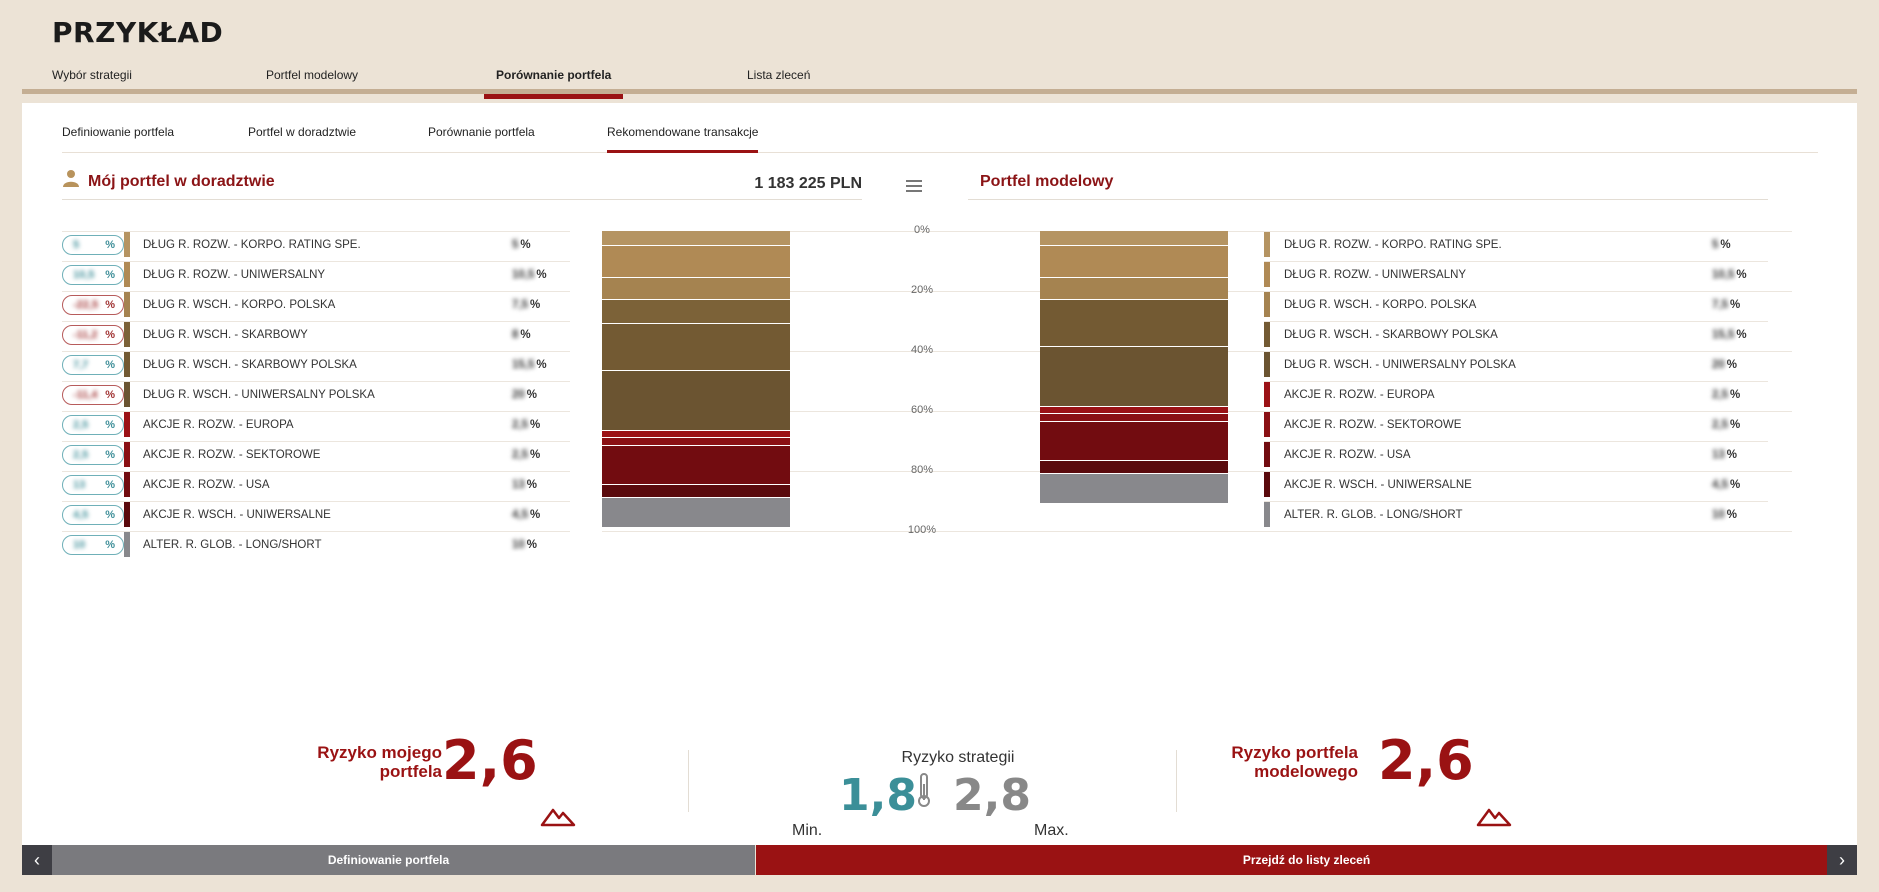  I want to click on asset-class-label: DŁUG R. WSCH. - UNIWERSALNY POLSKA, so click(259, 395).